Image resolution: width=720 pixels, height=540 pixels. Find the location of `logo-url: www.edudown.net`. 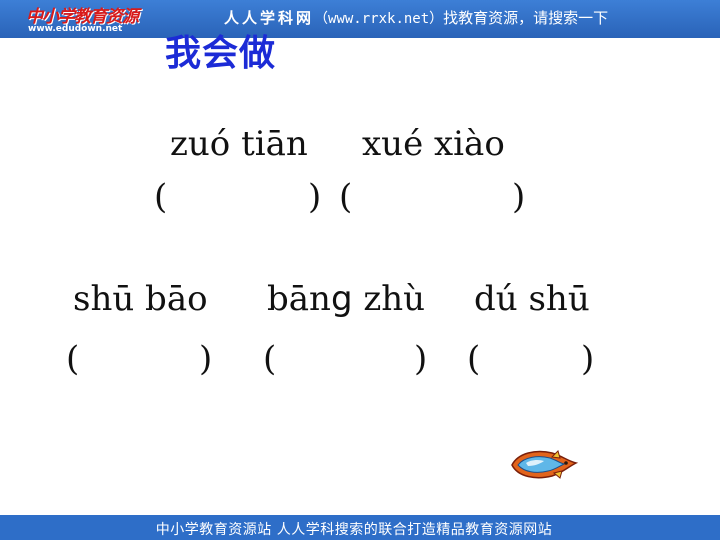

logo-url: www.edudown.net is located at coordinates (75, 29).